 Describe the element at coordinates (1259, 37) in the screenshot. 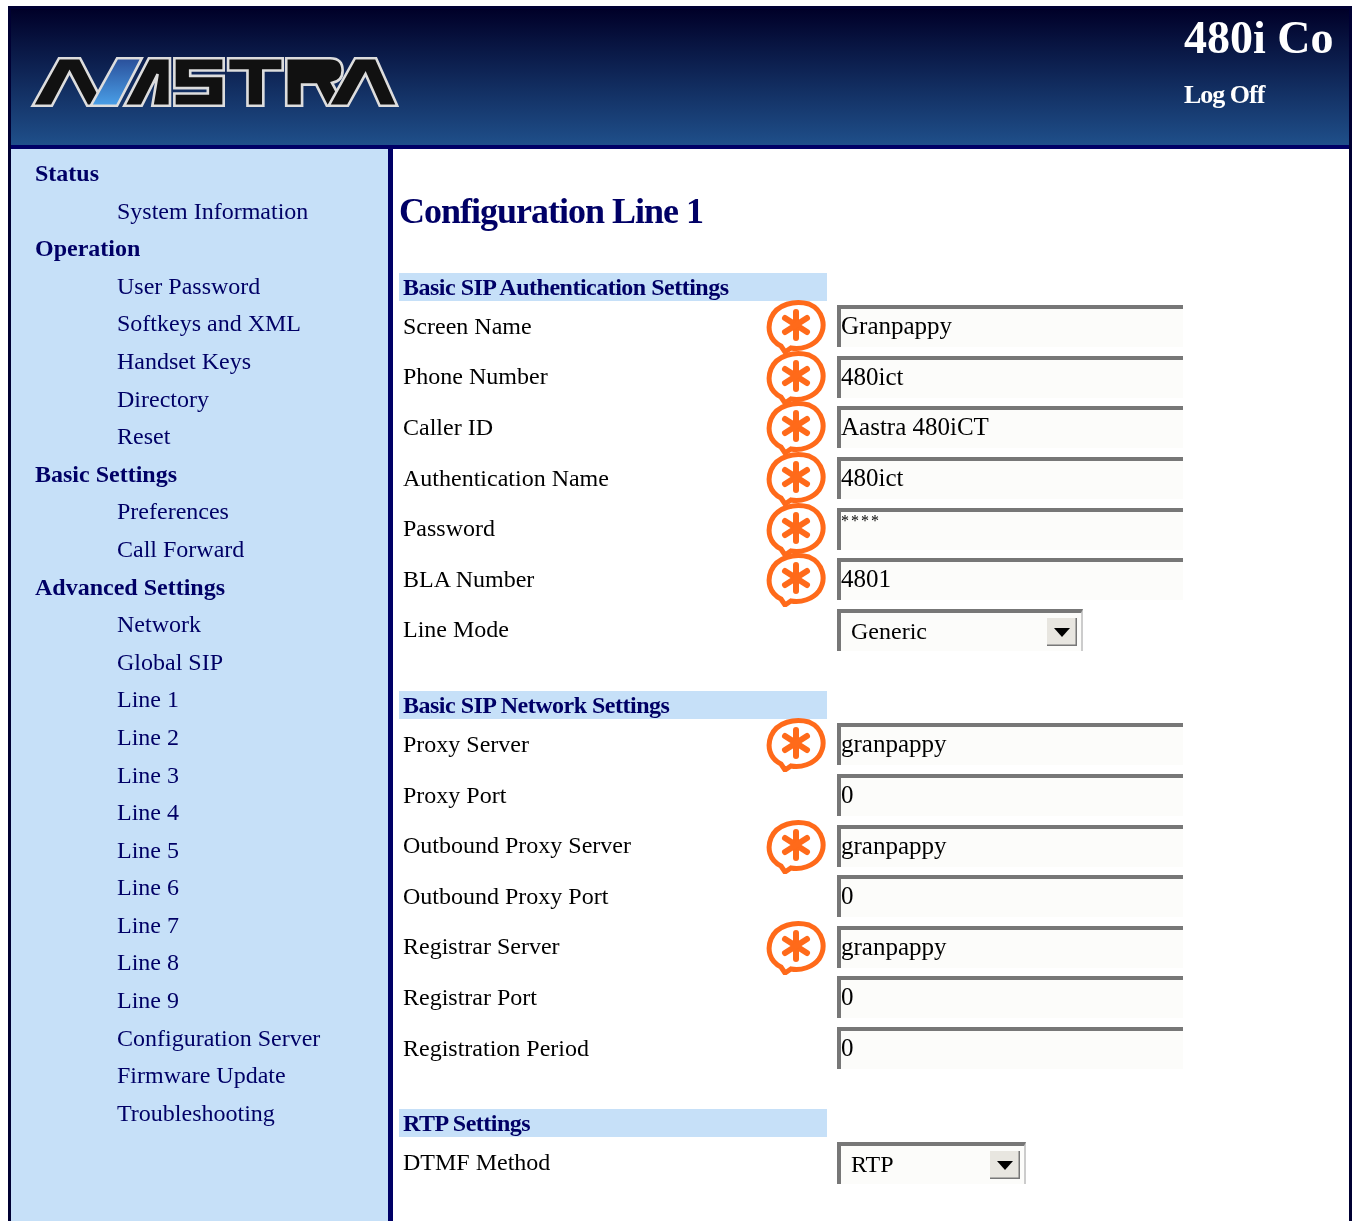

I see `page-heading: 480i Co` at that location.